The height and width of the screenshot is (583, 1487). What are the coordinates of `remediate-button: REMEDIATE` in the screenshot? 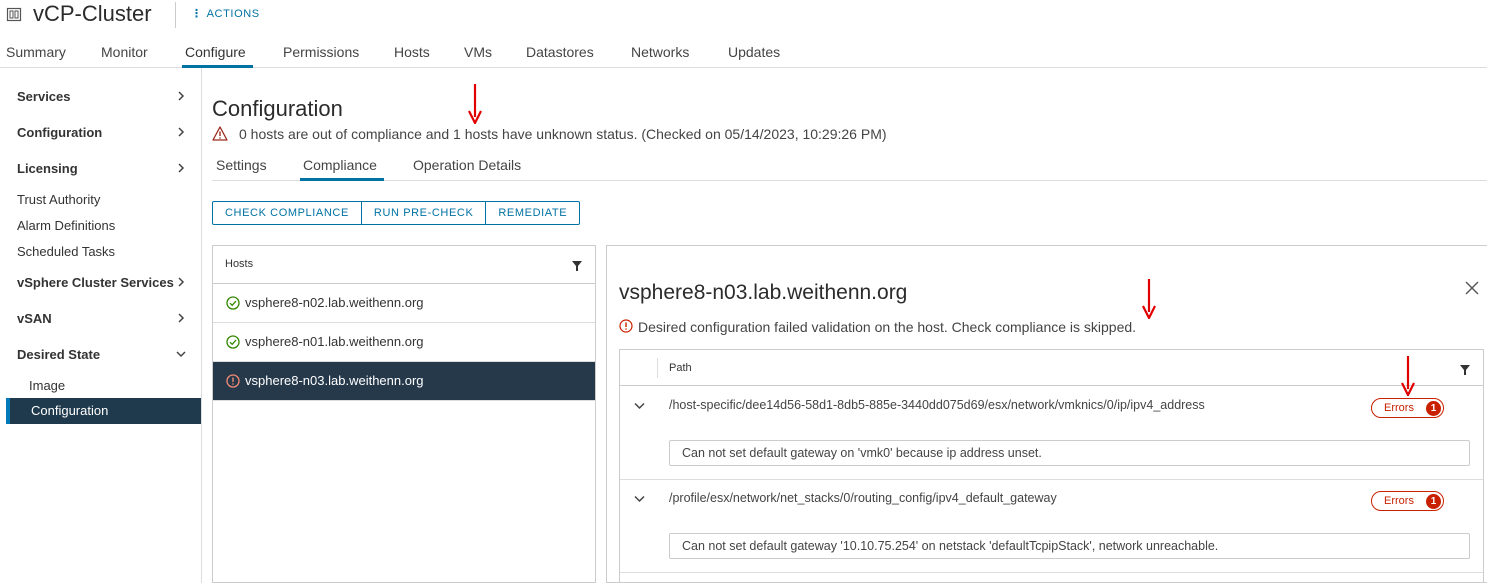 It's located at (532, 213).